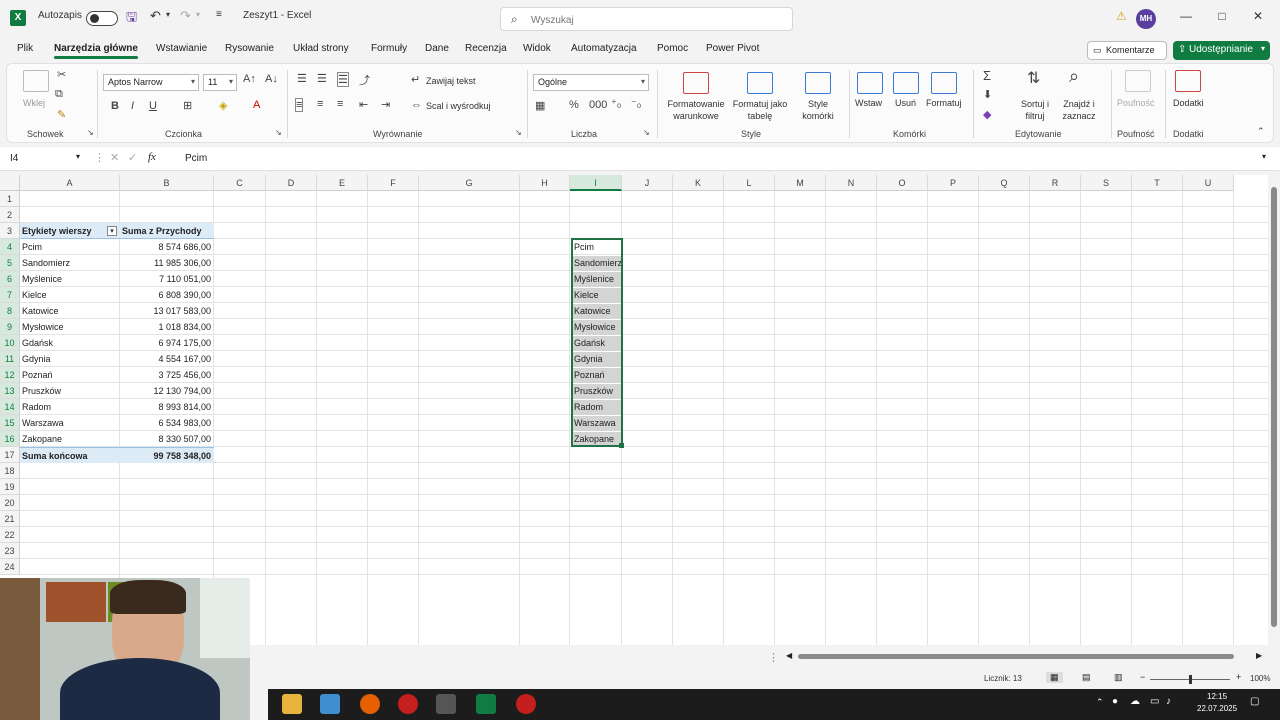  Describe the element at coordinates (10, 311) in the screenshot. I see `row-header-8: 8` at that location.